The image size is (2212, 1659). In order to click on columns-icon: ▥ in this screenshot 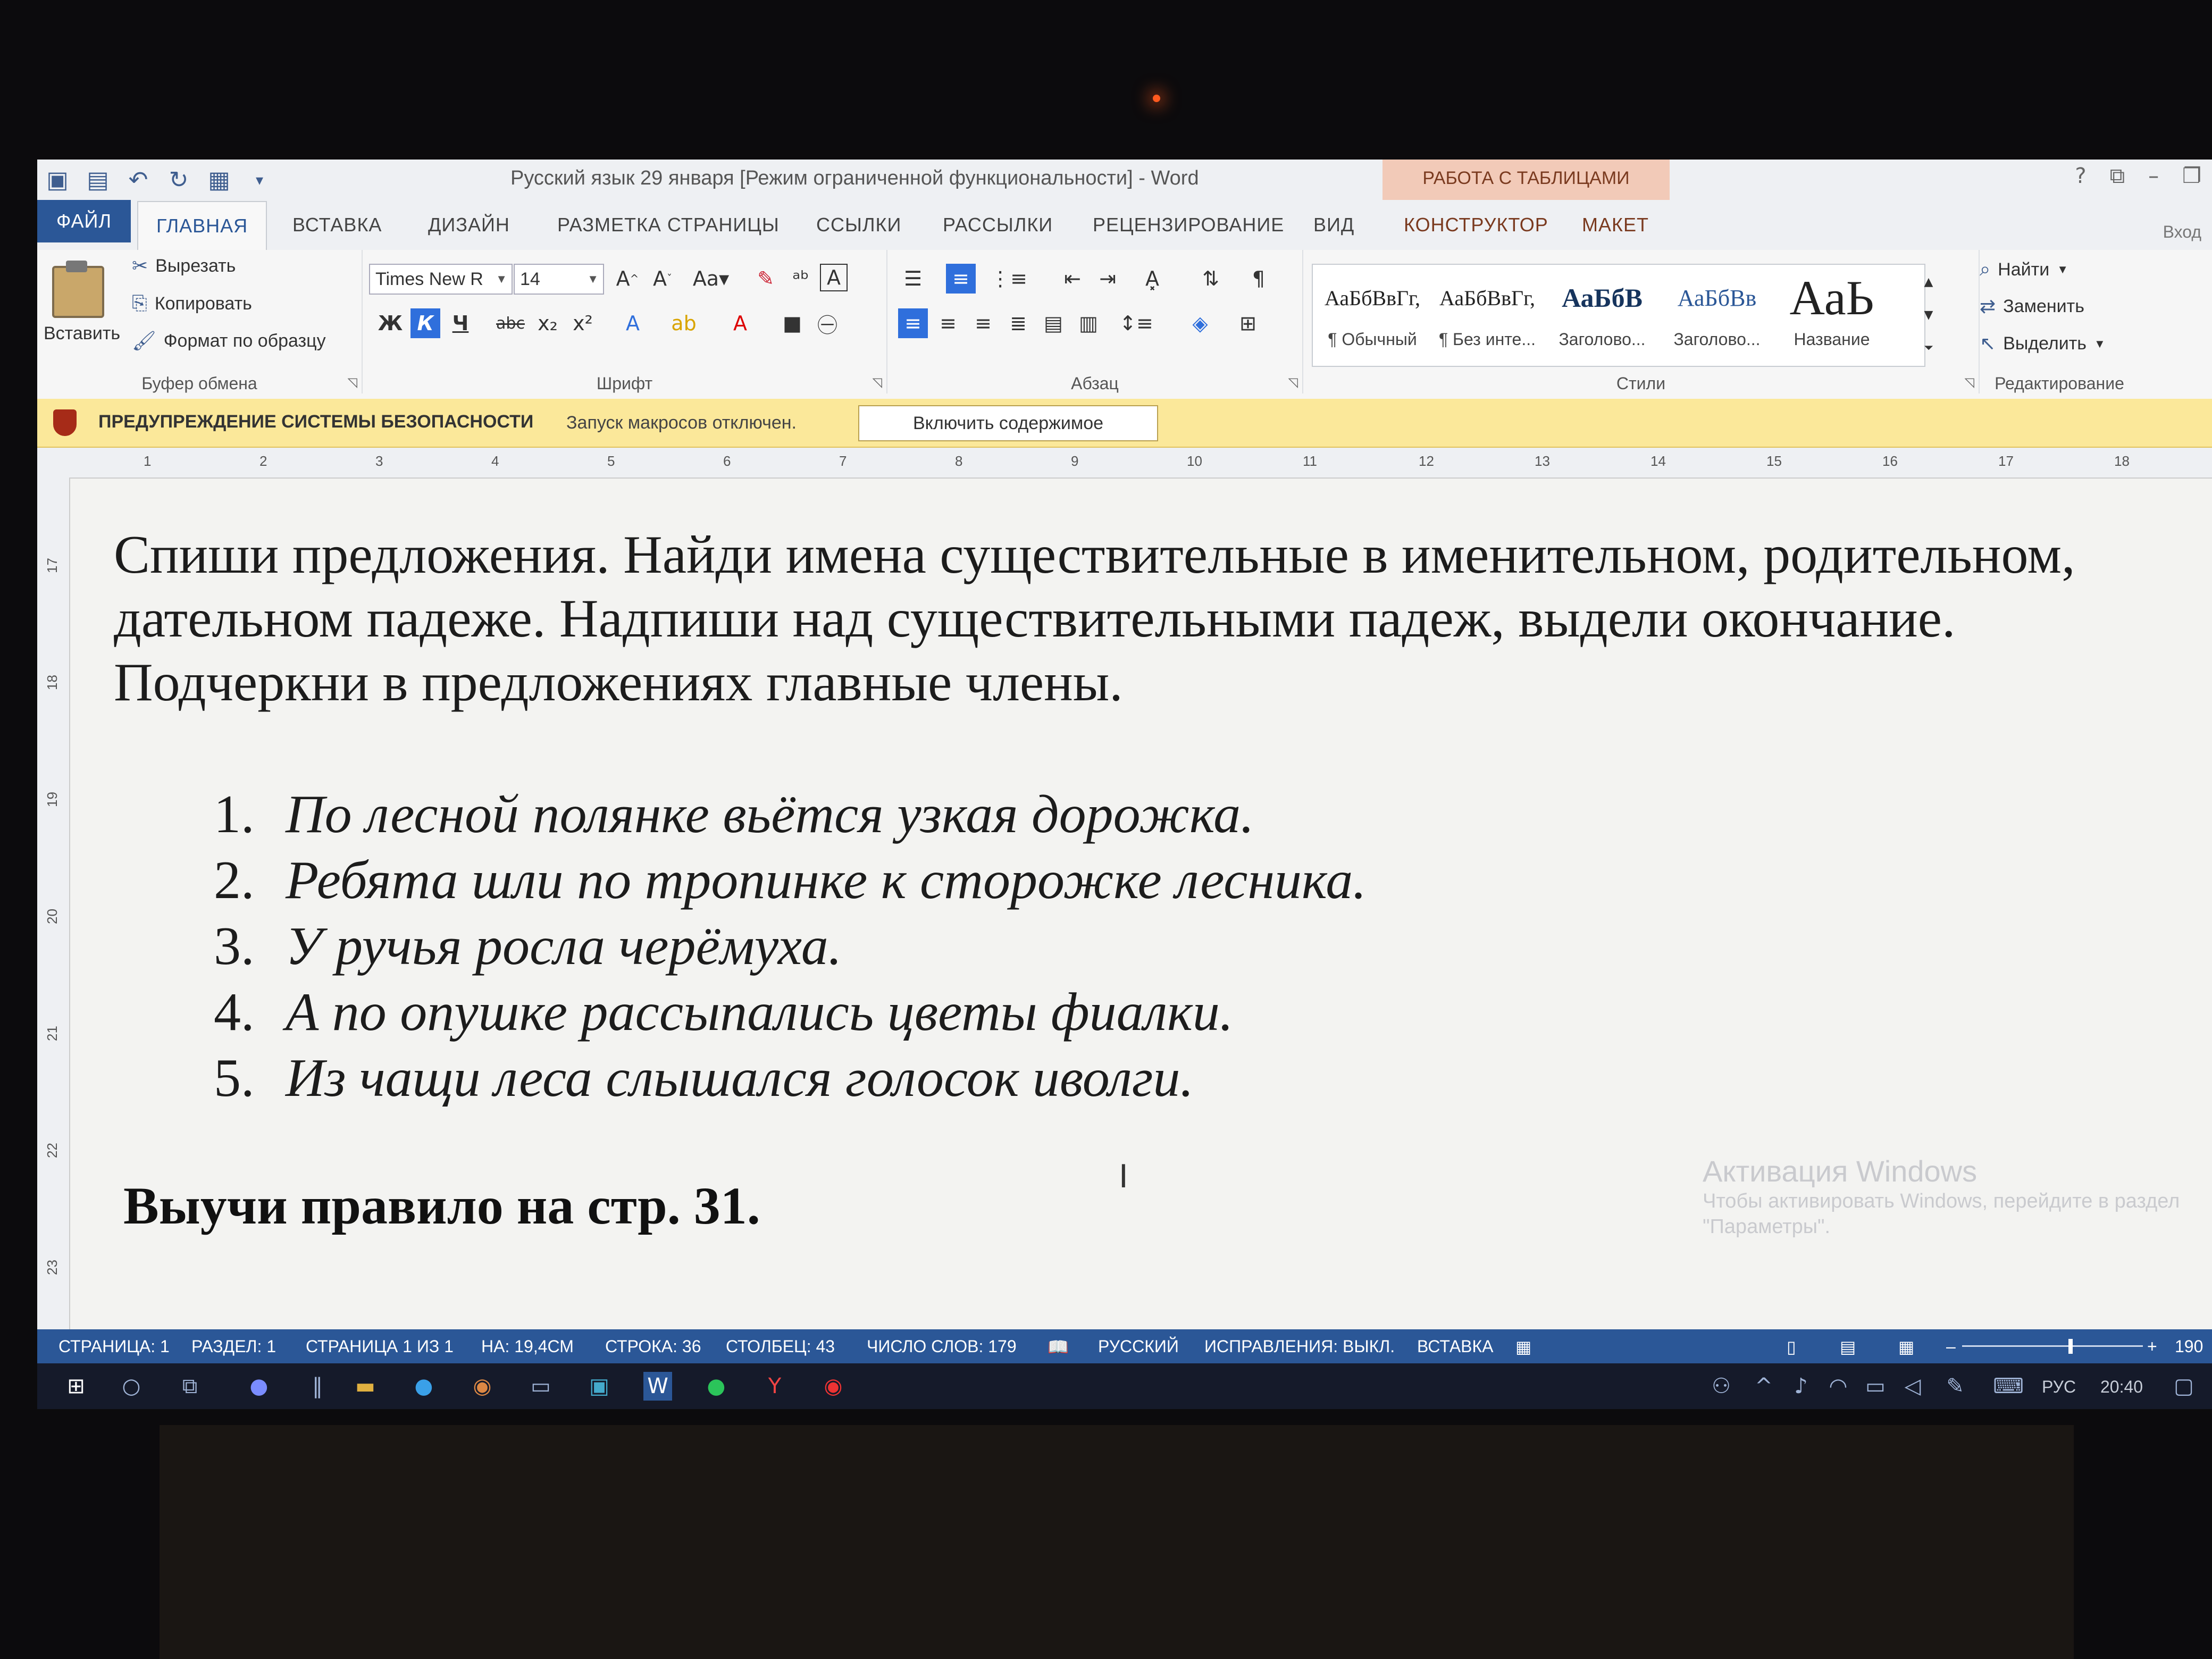, I will do `click(1088, 323)`.